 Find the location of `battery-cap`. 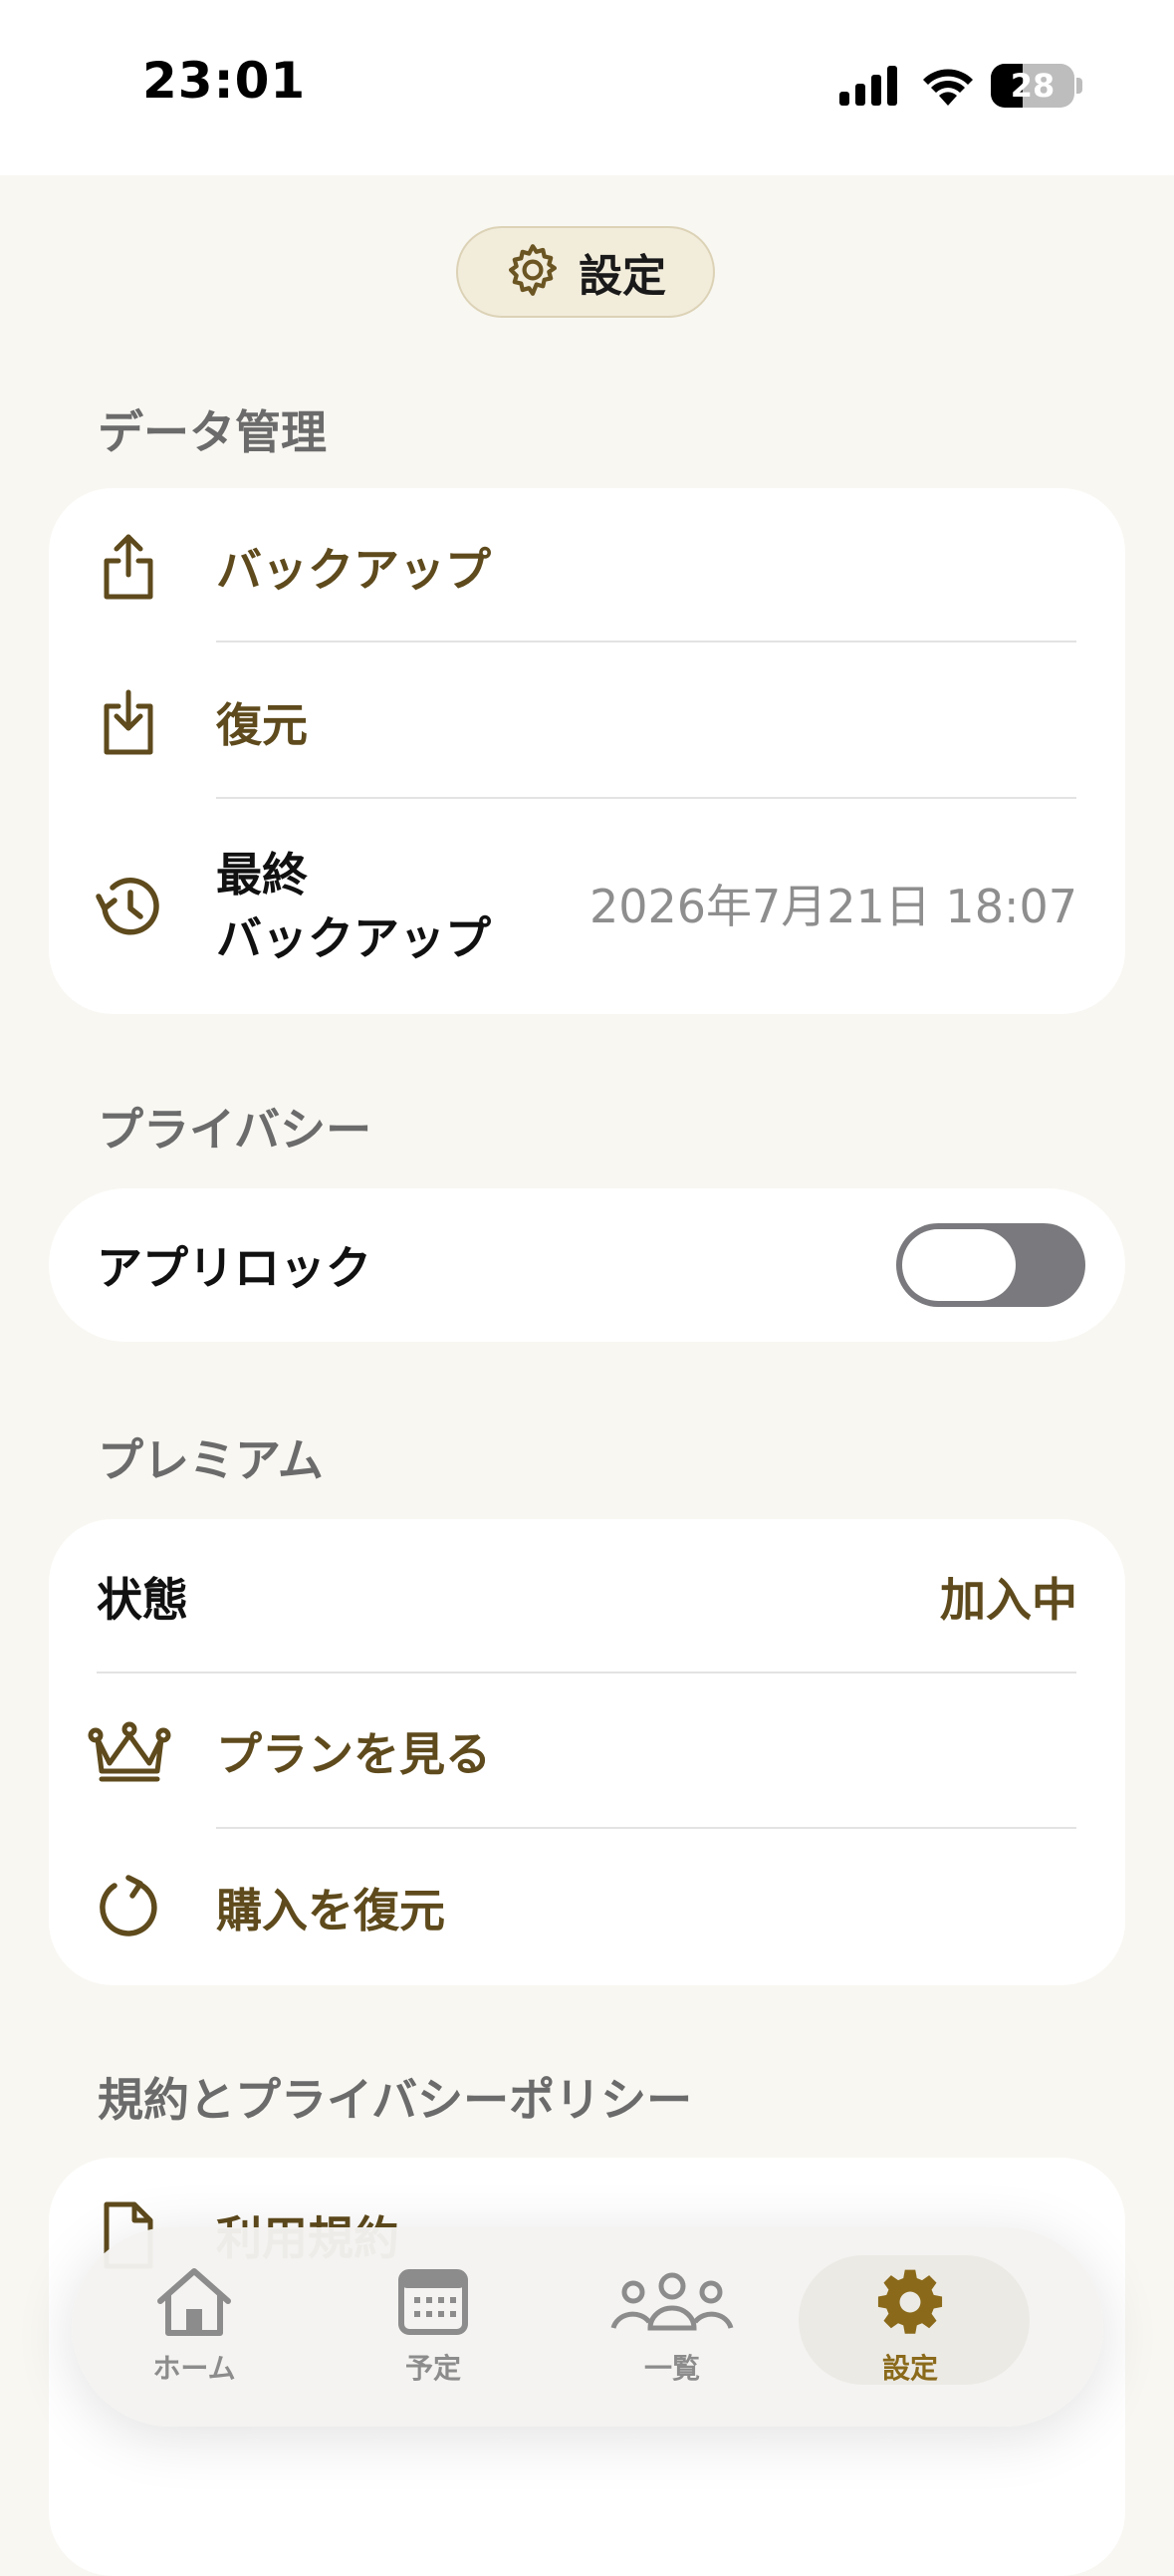

battery-cap is located at coordinates (1079, 86).